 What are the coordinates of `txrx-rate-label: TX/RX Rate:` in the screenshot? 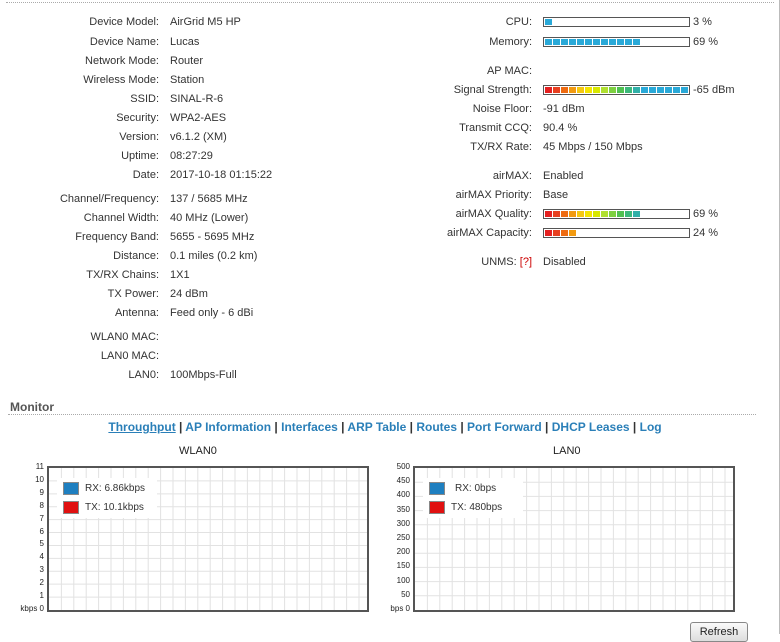 It's located at (501, 147).